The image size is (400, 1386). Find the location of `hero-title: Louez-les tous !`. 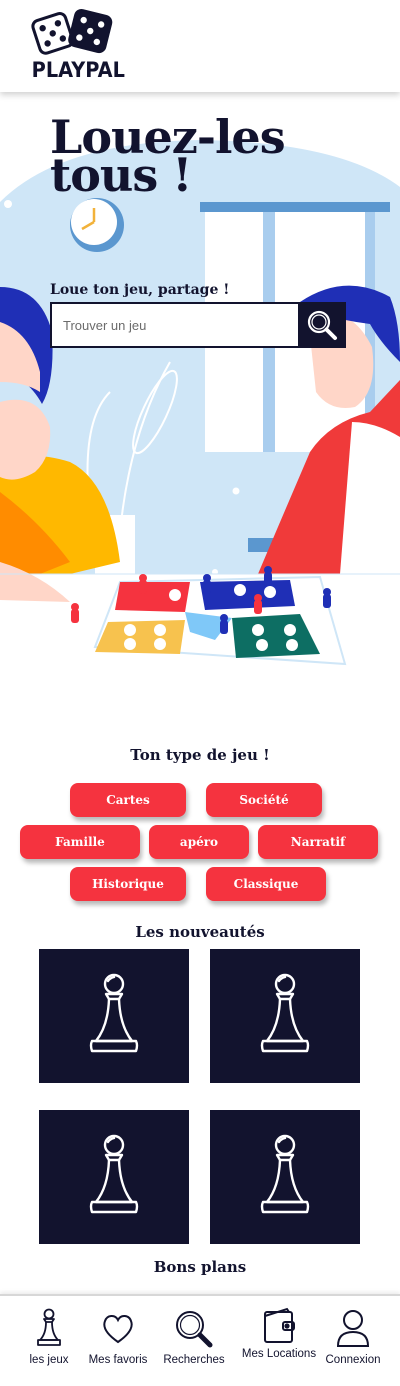

hero-title: Louez-les tous ! is located at coordinates (168, 156).